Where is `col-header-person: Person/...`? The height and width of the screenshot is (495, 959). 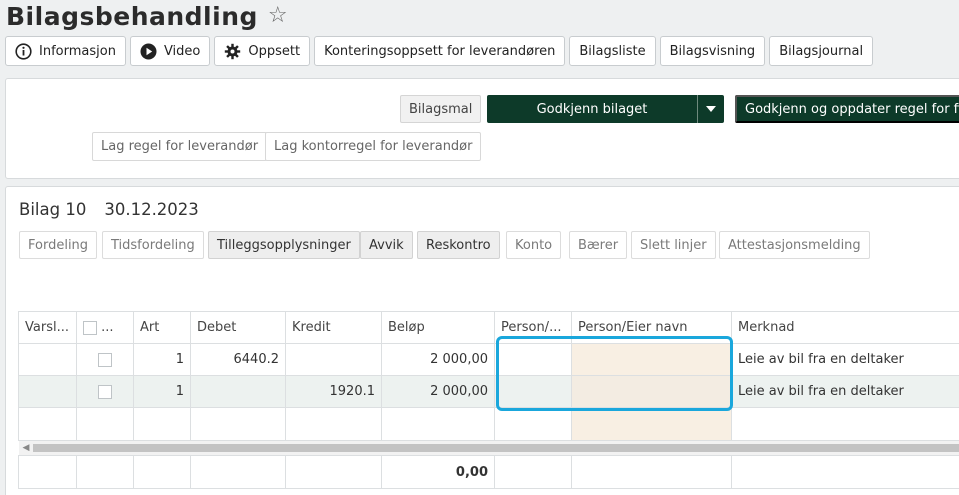
col-header-person: Person/... is located at coordinates (533, 327).